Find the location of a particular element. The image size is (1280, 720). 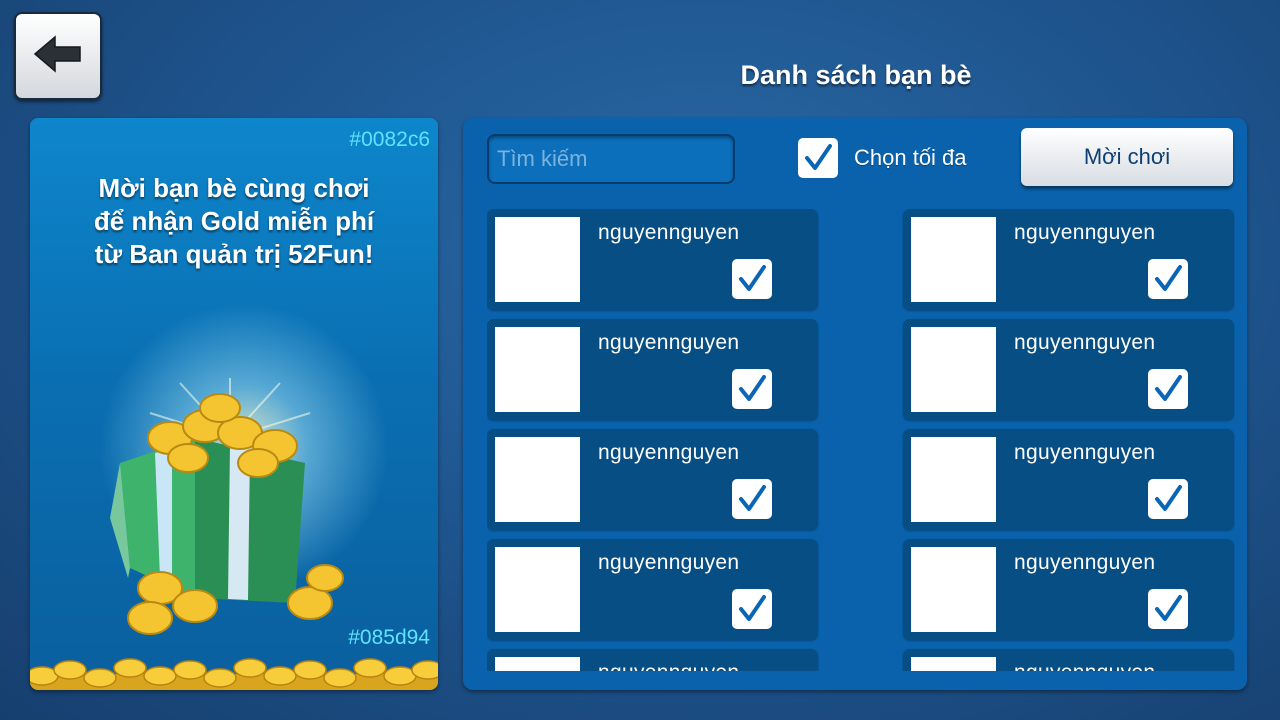

search-input is located at coordinates (611, 159).